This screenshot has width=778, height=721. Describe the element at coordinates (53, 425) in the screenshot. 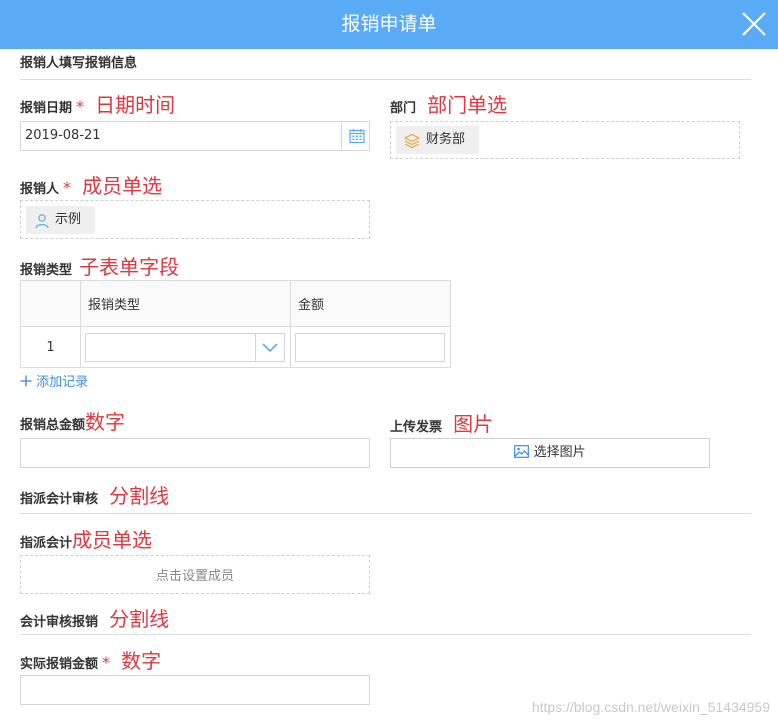

I see `total-field-label: 报销总金额` at that location.